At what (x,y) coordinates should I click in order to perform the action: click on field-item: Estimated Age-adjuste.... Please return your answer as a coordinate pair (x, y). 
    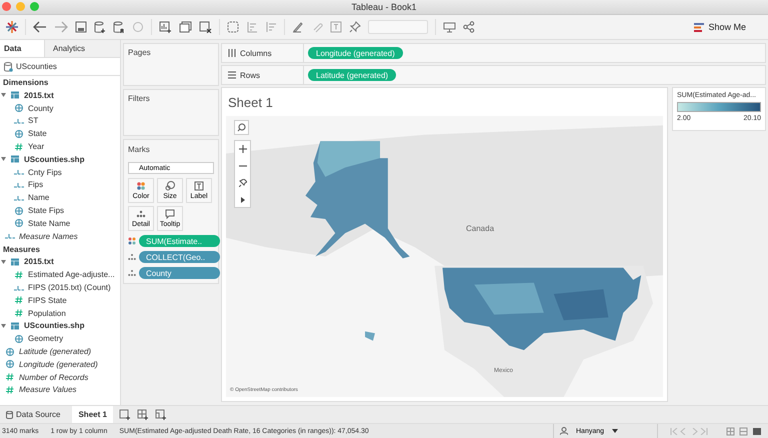
    Looking at the image, I should click on (71, 275).